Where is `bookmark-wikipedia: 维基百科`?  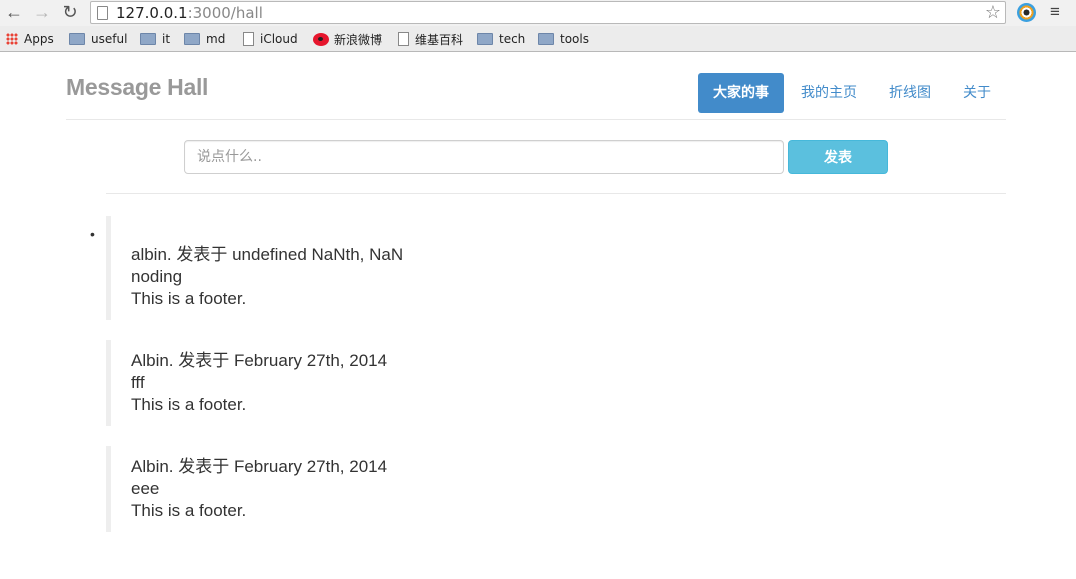
bookmark-wikipedia: 维基百科 is located at coordinates (430, 39).